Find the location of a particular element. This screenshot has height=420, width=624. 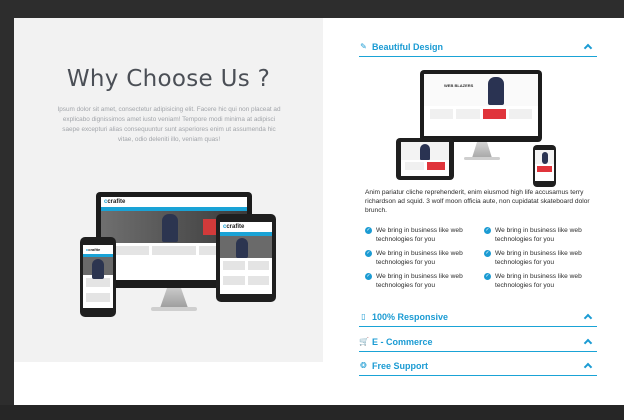

preview-monitor-base is located at coordinates (482, 158).